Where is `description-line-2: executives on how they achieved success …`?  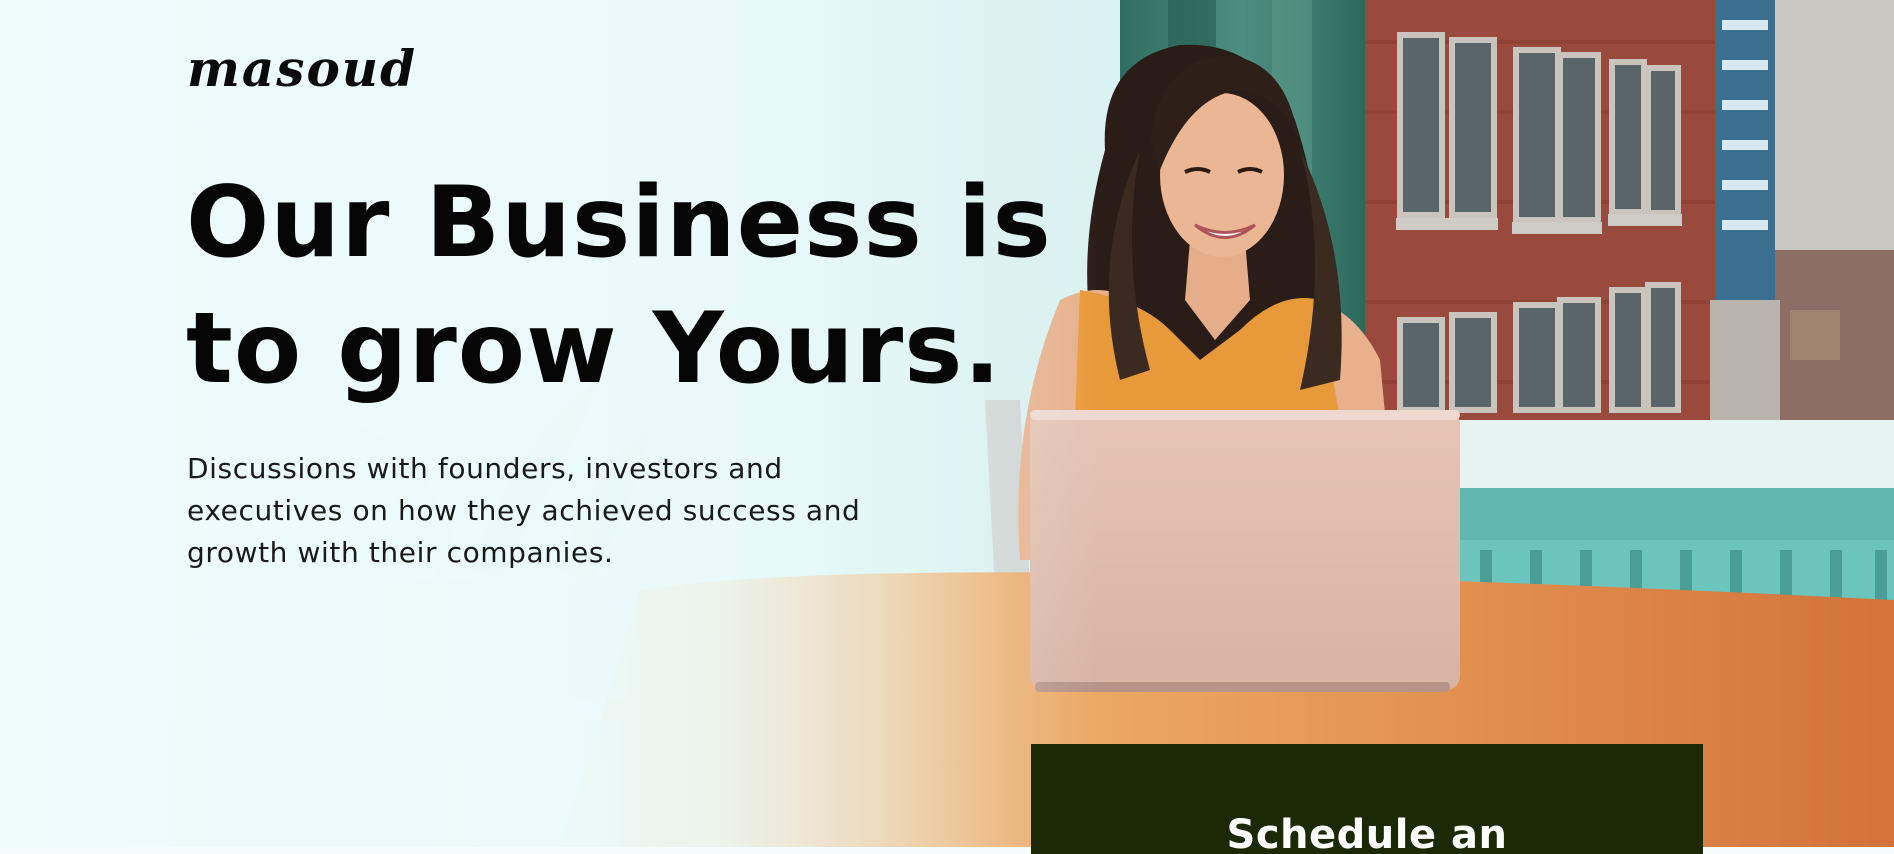 description-line-2: executives on how they achieved success … is located at coordinates (524, 510).